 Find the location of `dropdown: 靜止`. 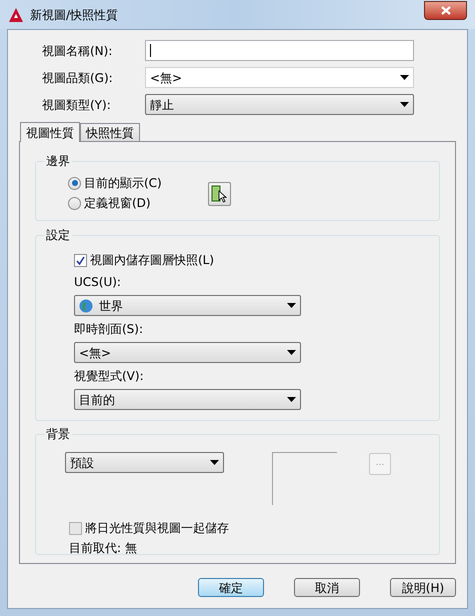

dropdown: 靜止 is located at coordinates (279, 104).